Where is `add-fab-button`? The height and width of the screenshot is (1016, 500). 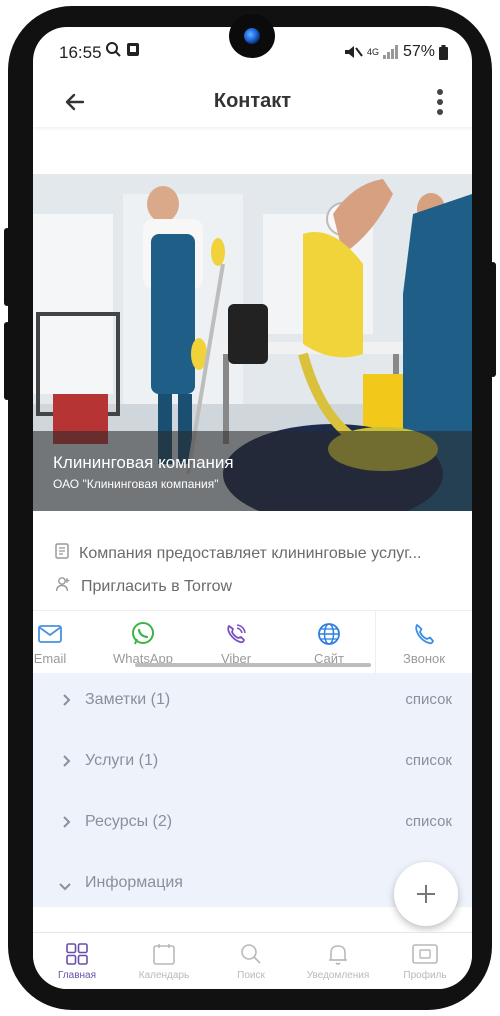
add-fab-button is located at coordinates (426, 894).